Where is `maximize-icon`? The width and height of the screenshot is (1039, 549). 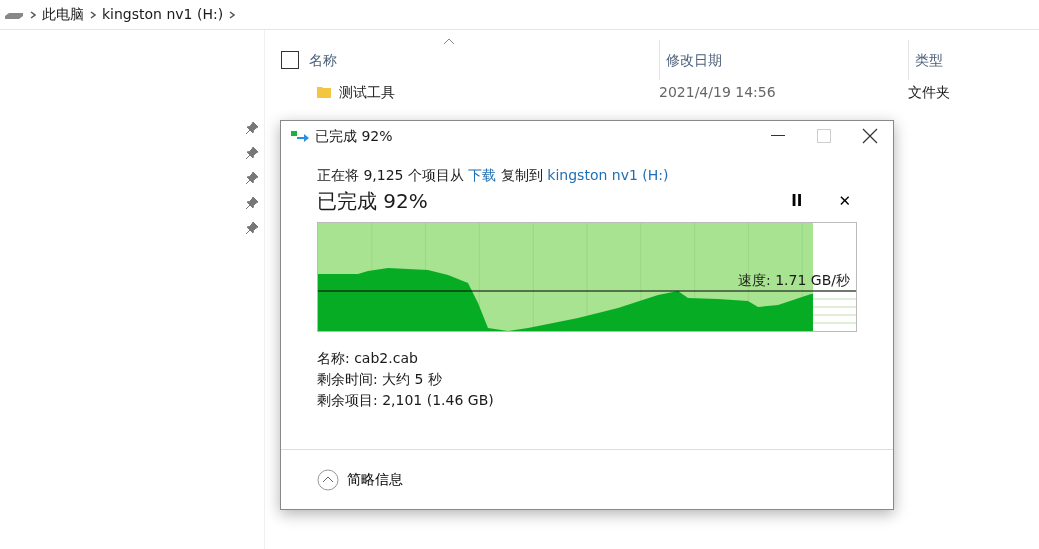
maximize-icon is located at coordinates (824, 136).